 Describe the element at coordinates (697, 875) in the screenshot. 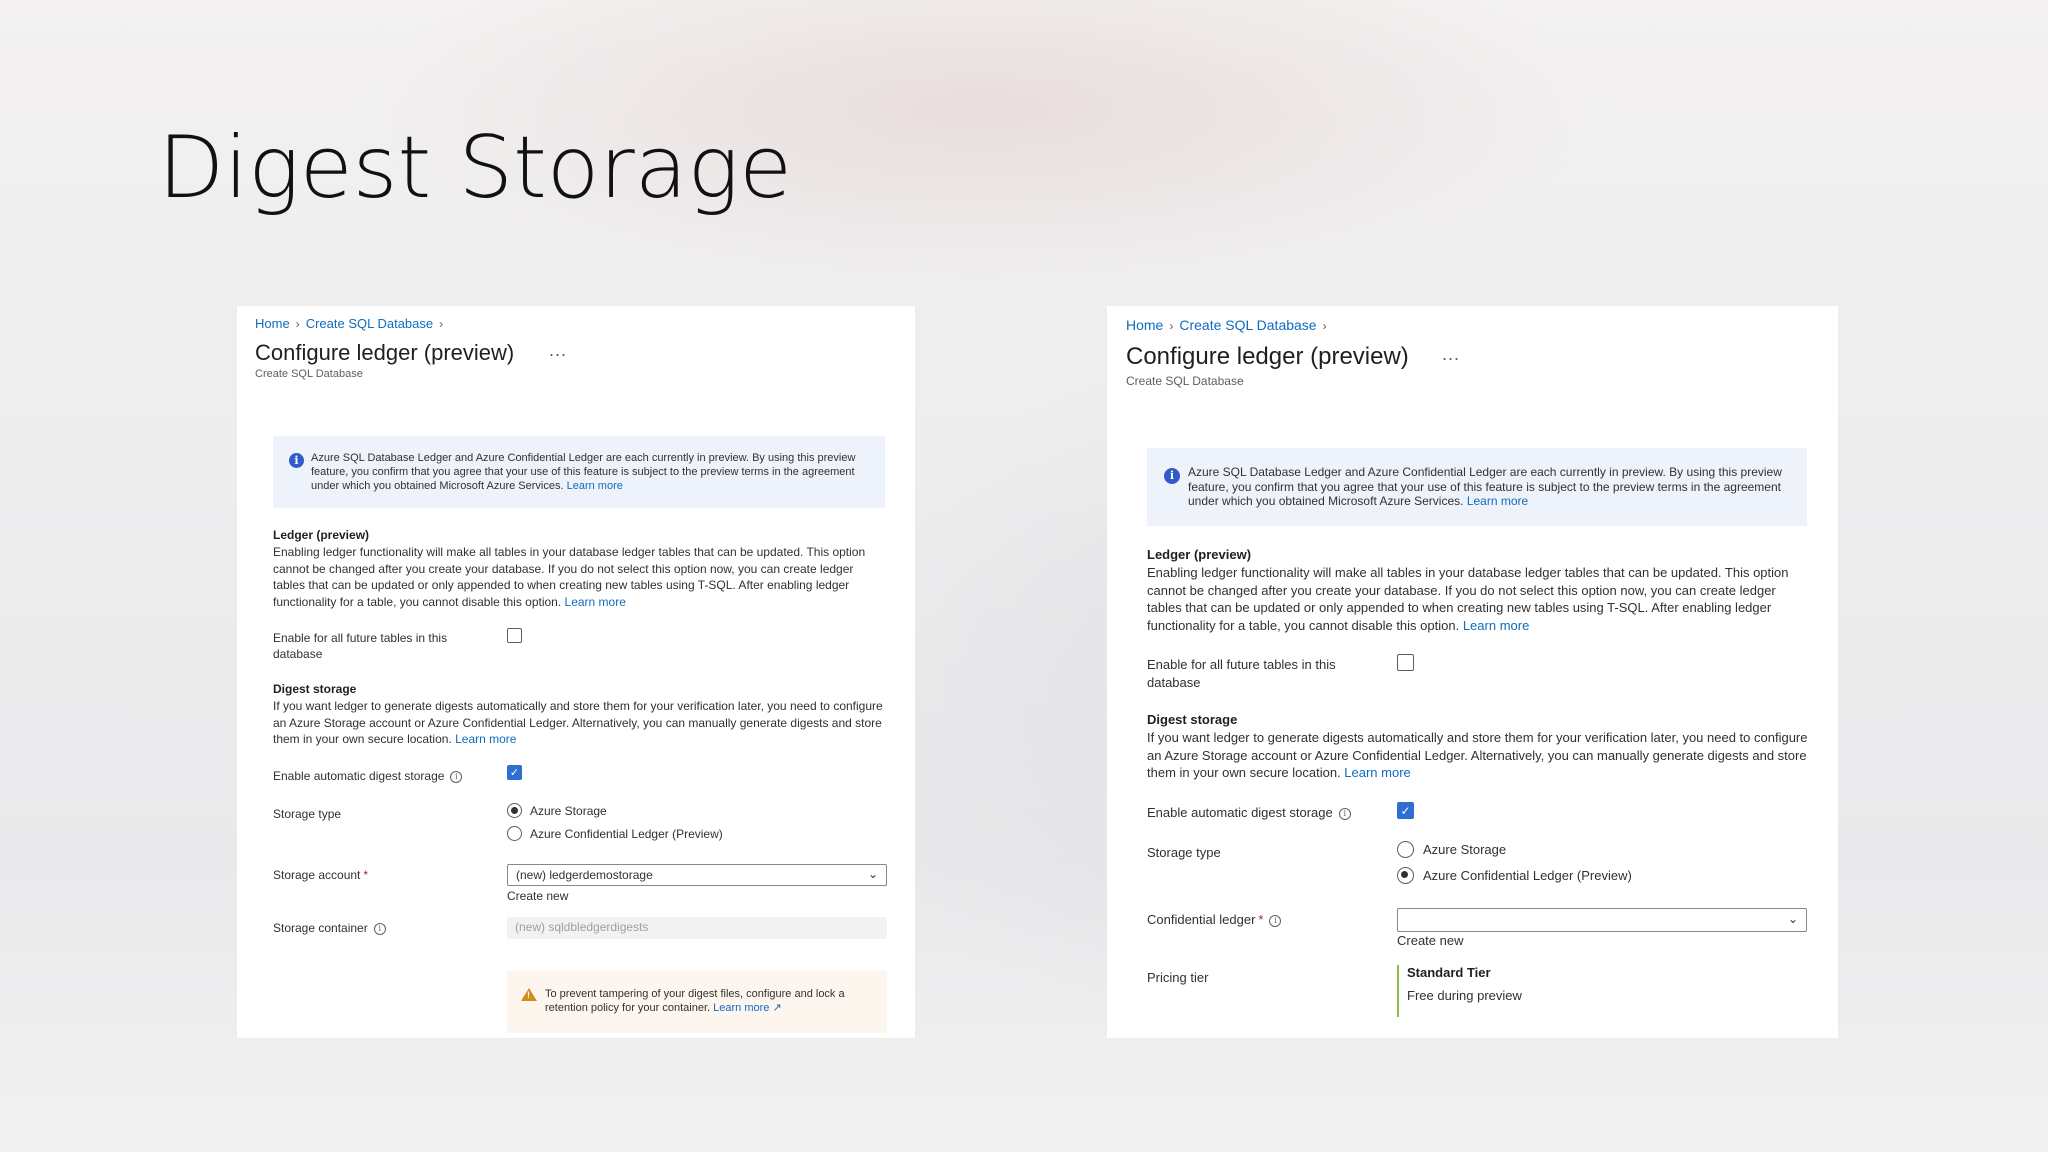

I see `storage-account-dropdown: (new) ledgerdemostorage ⌄` at that location.